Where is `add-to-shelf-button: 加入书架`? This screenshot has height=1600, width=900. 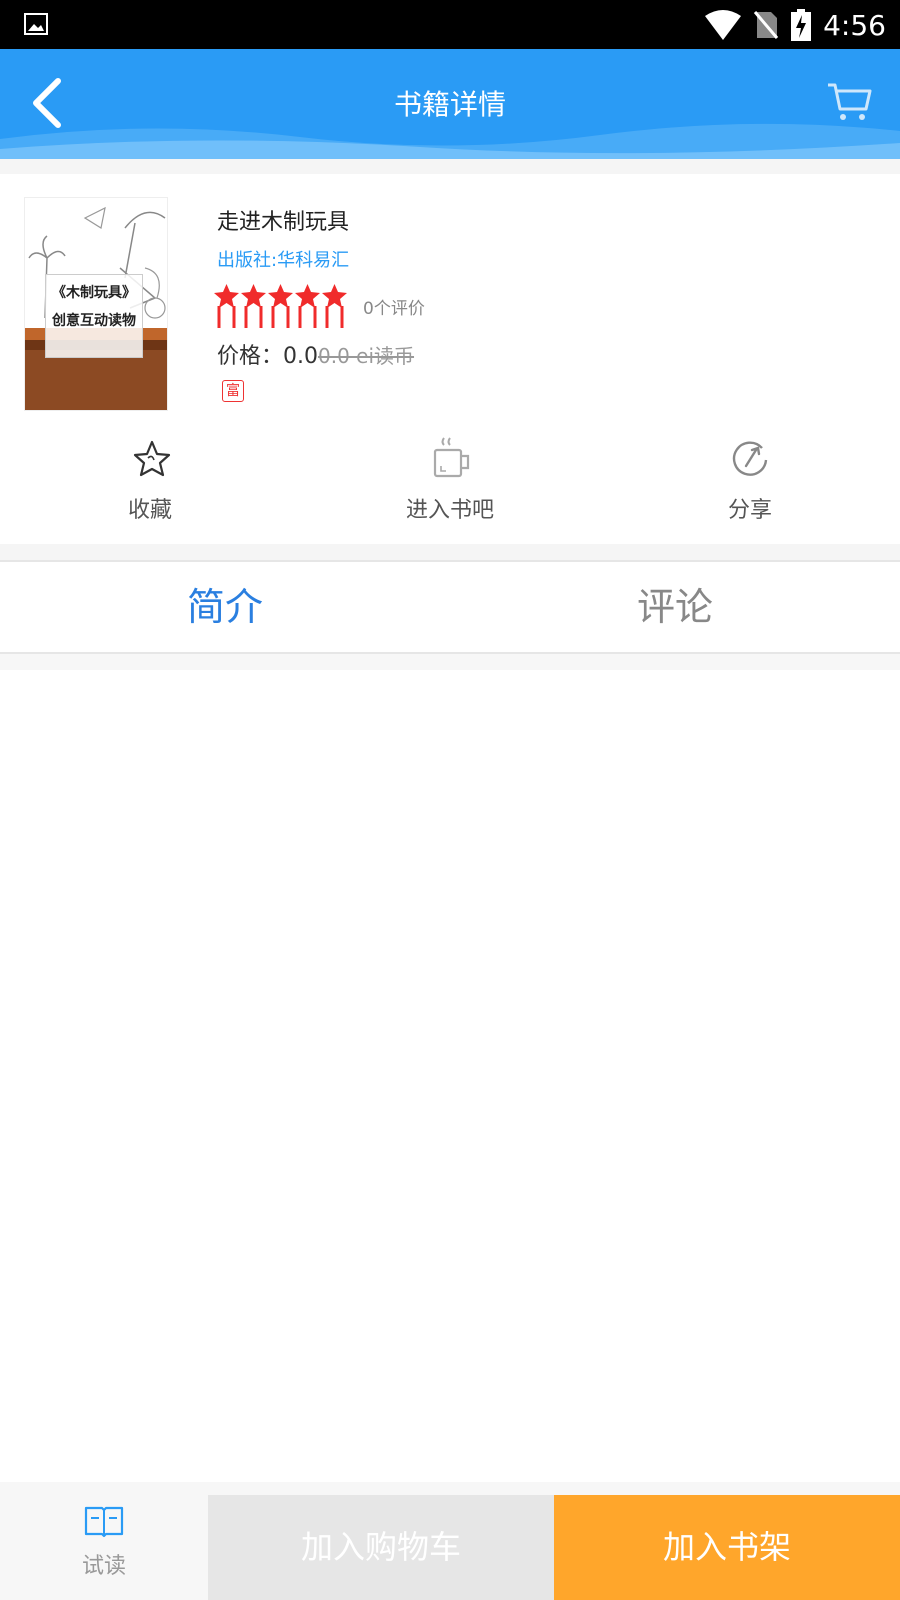
add-to-shelf-button: 加入书架 is located at coordinates (727, 1547).